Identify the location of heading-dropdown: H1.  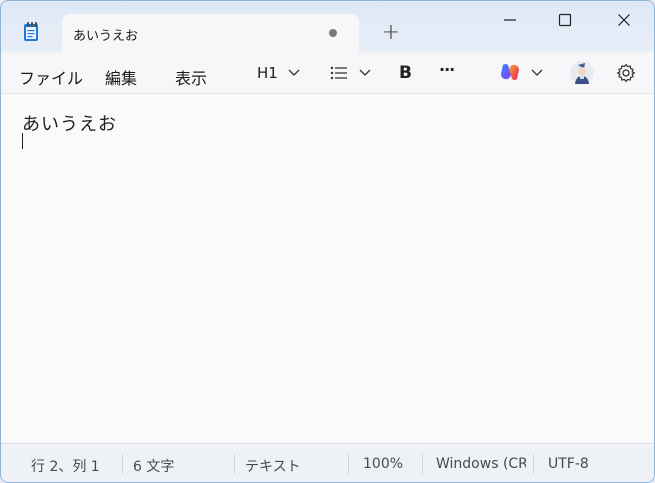
(267, 76).